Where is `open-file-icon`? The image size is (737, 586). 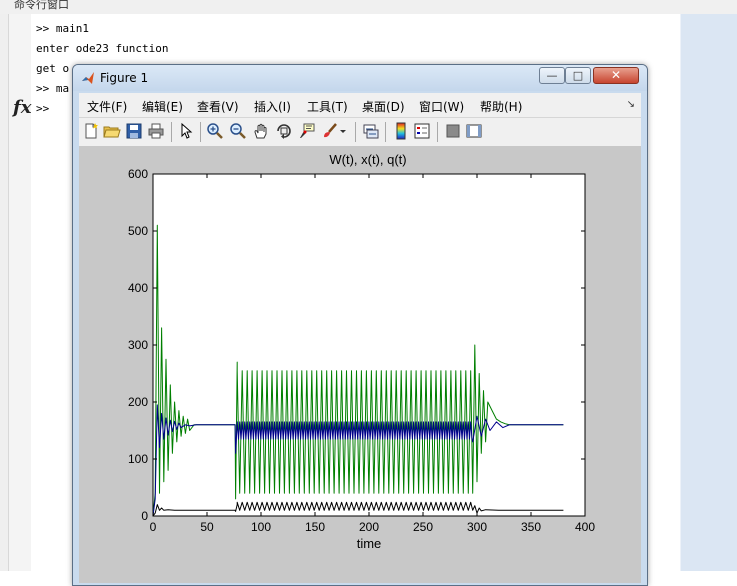
open-file-icon is located at coordinates (112, 131).